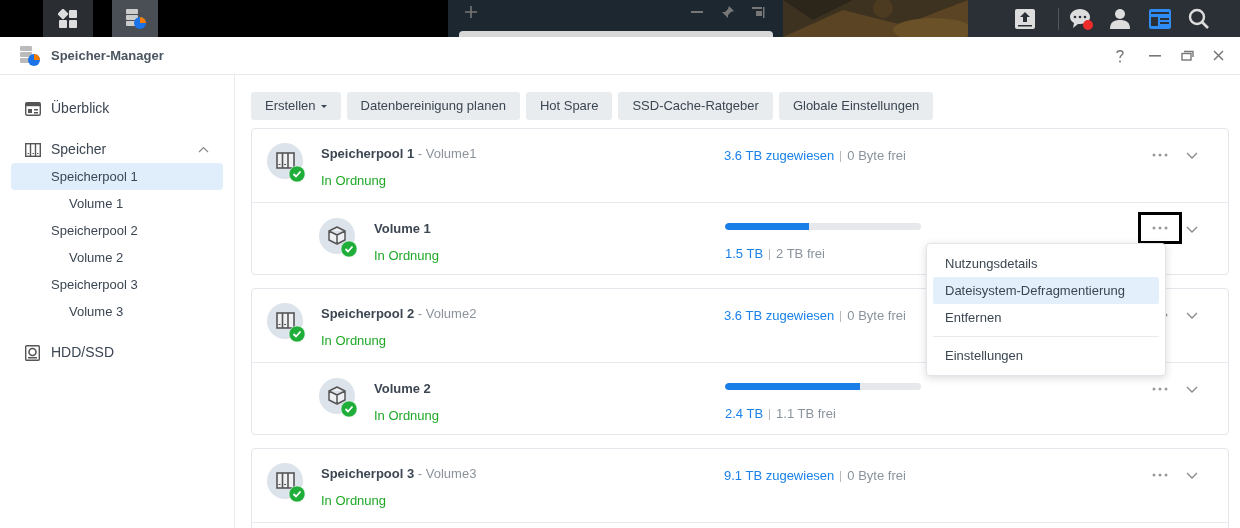  Describe the element at coordinates (1082, 18) in the screenshot. I see `chat-notification-icon` at that location.